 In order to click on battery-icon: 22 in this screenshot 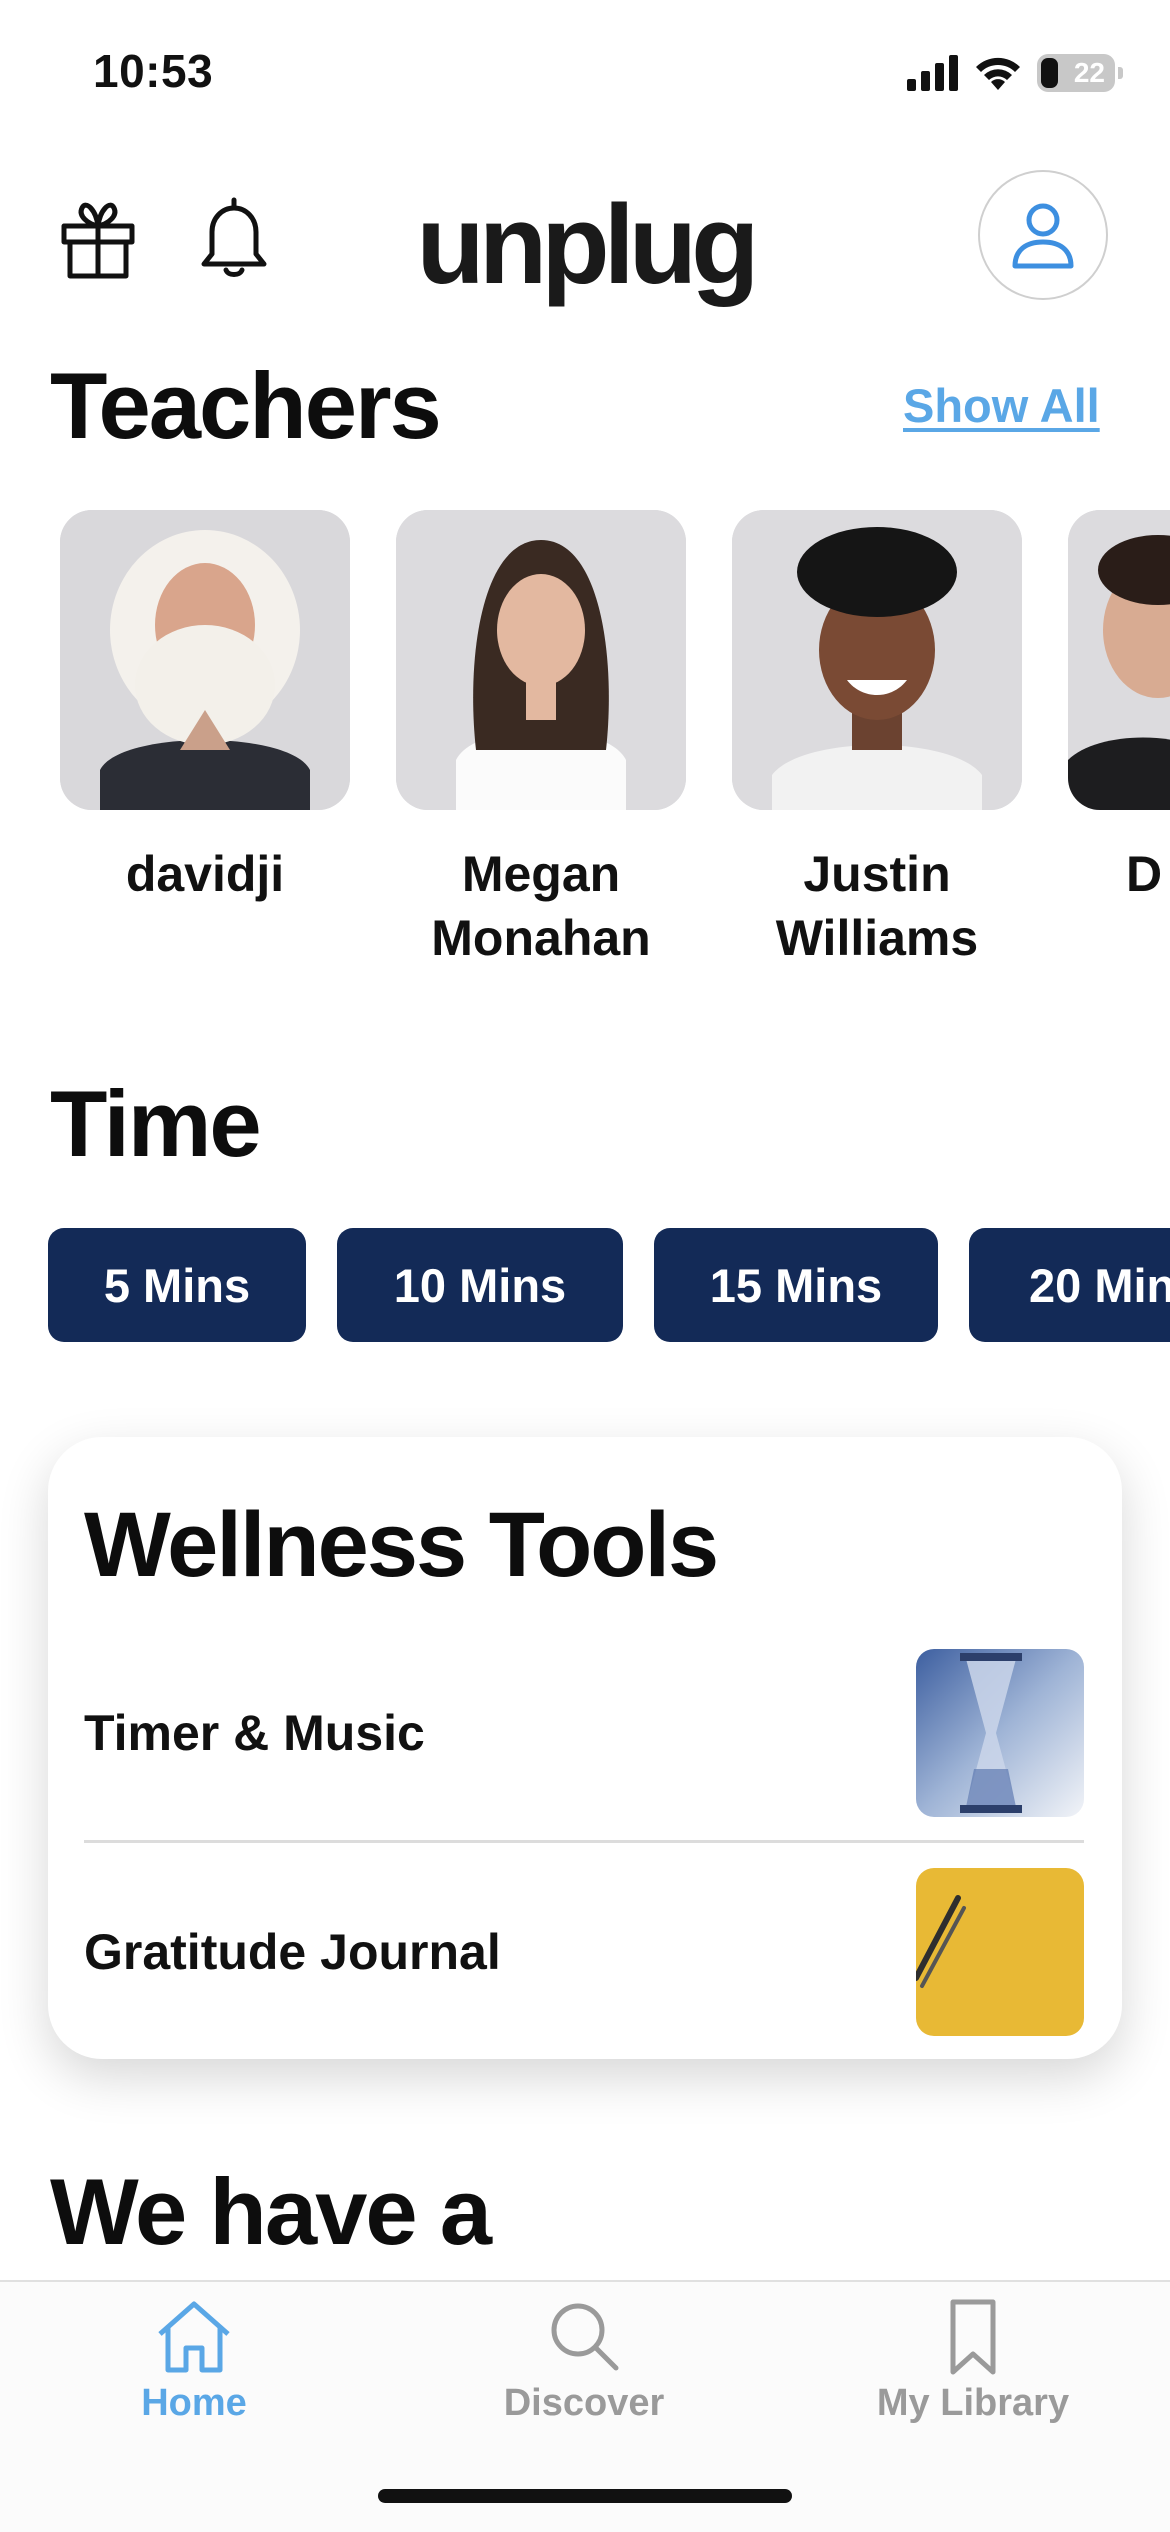, I will do `click(1080, 73)`.